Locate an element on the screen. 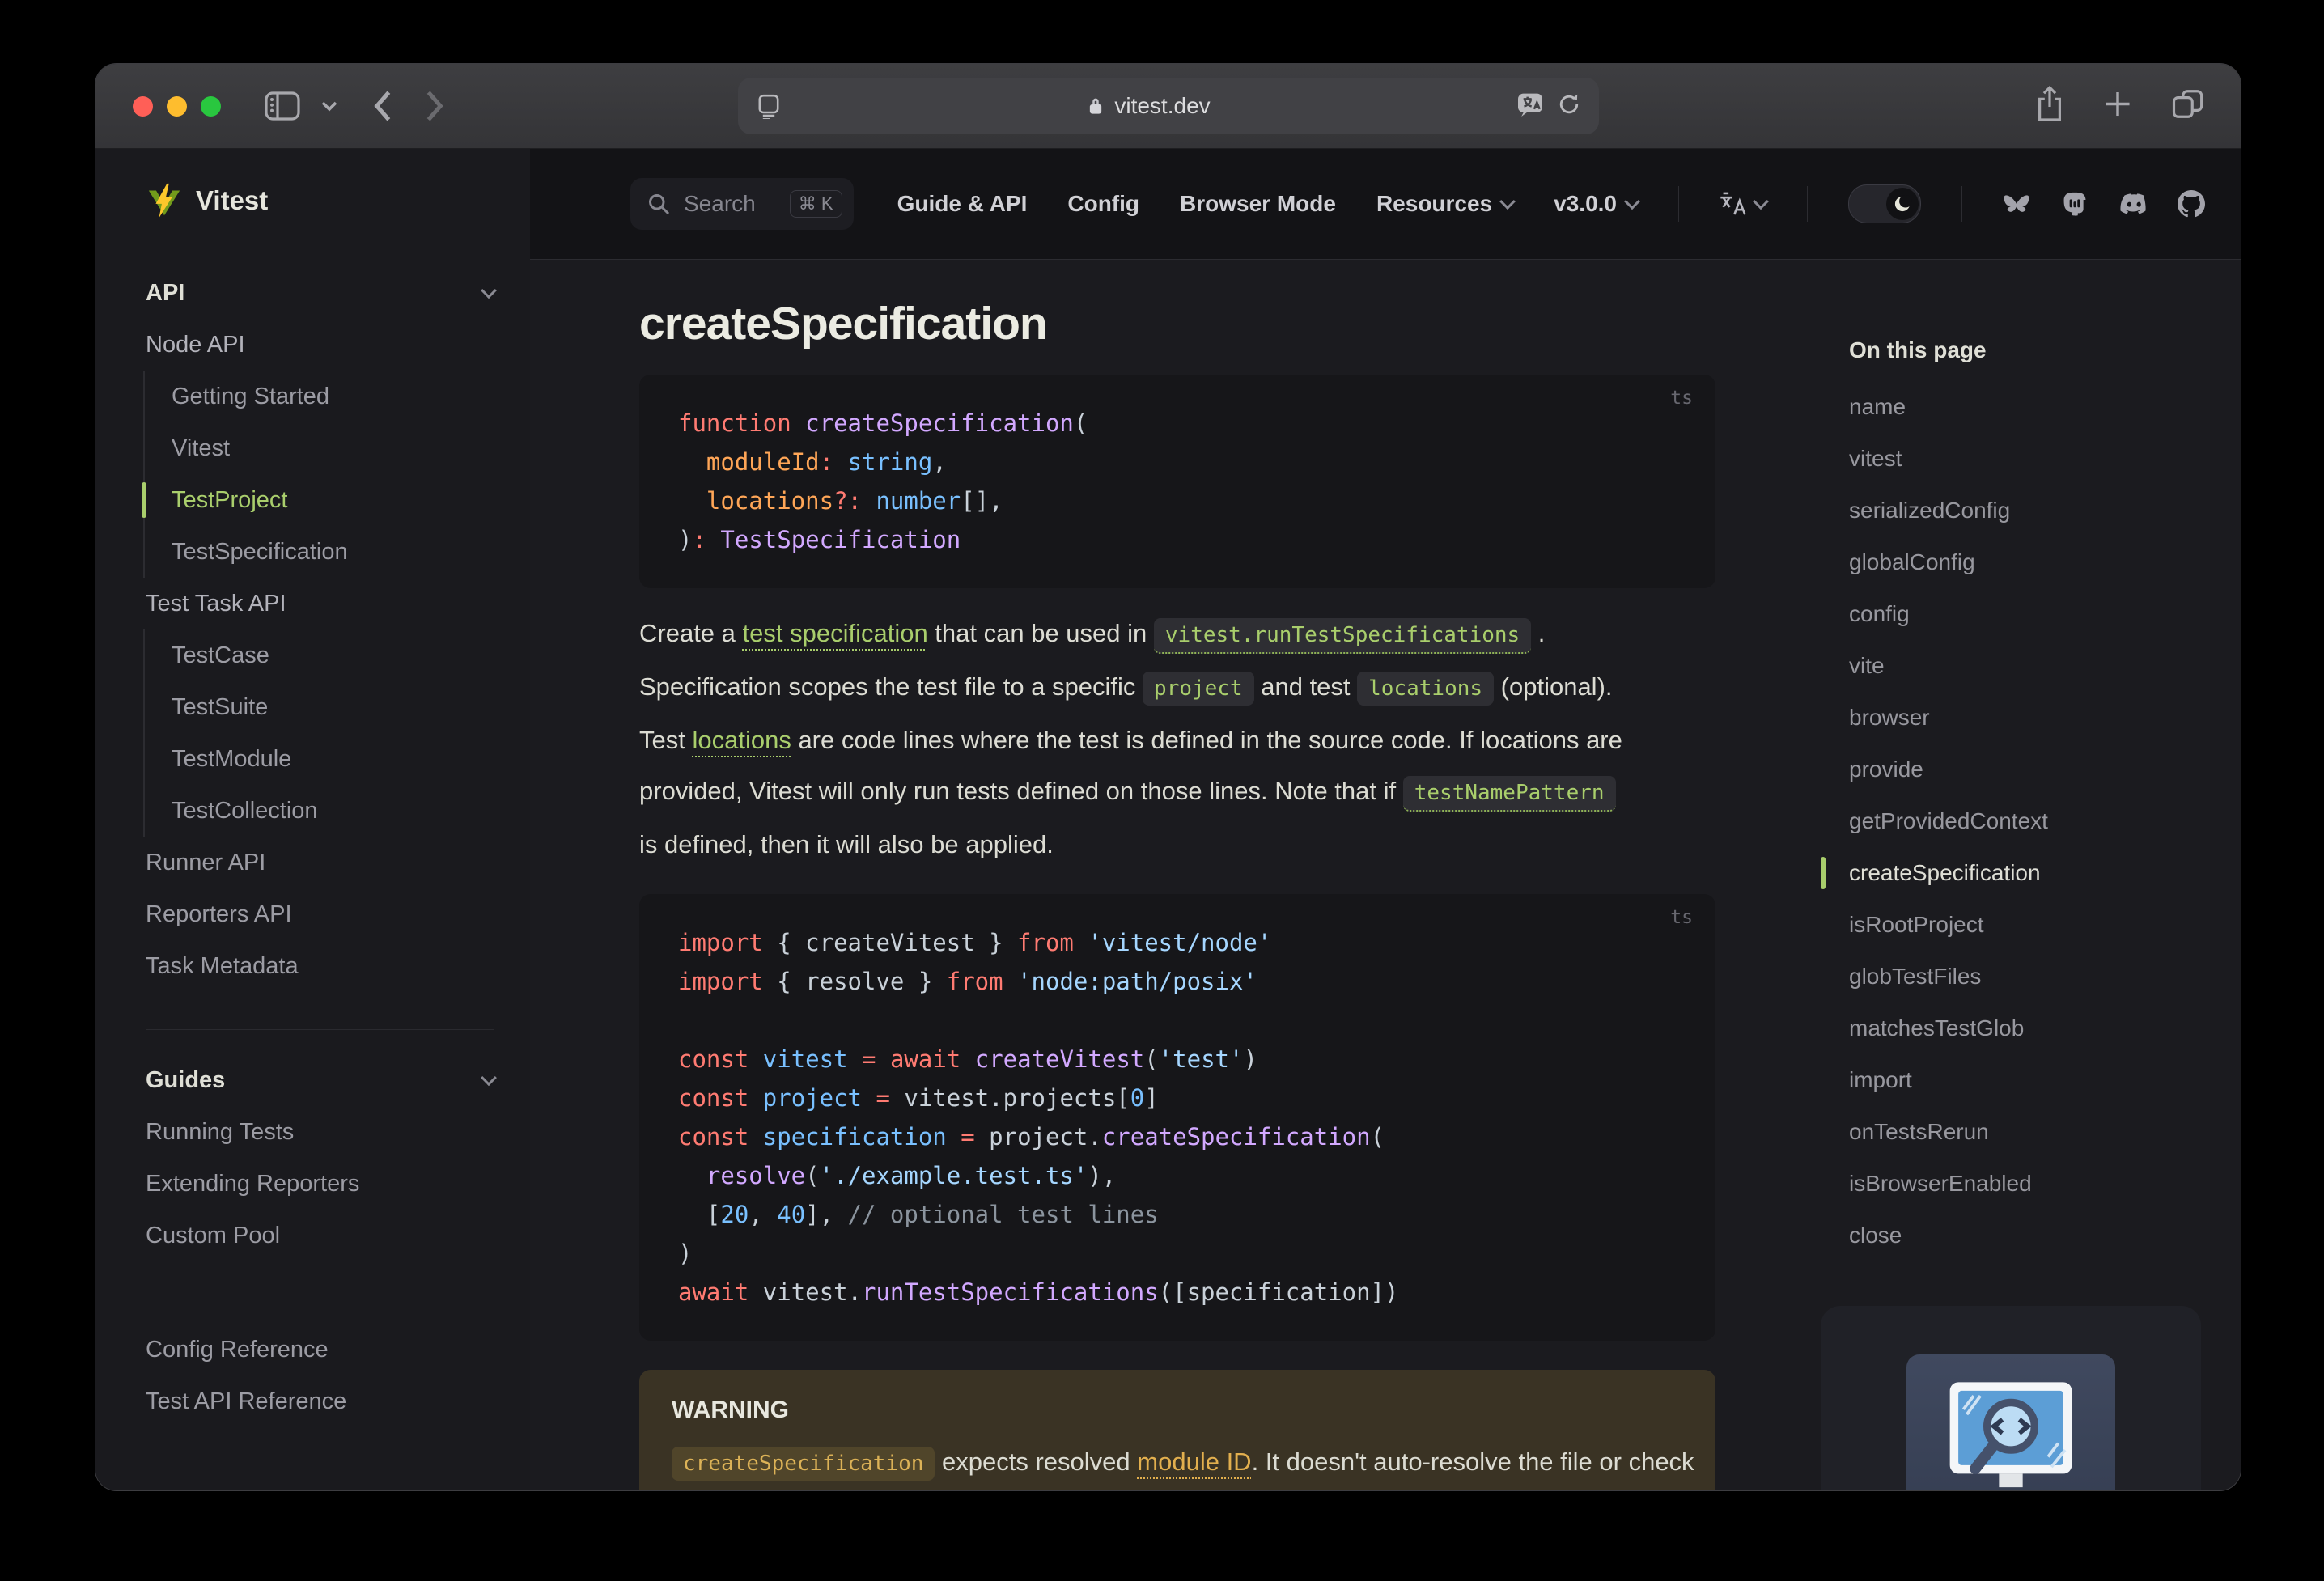 This screenshot has width=2324, height=1581. nav-link-guide-api: Guide & API is located at coordinates (962, 204).